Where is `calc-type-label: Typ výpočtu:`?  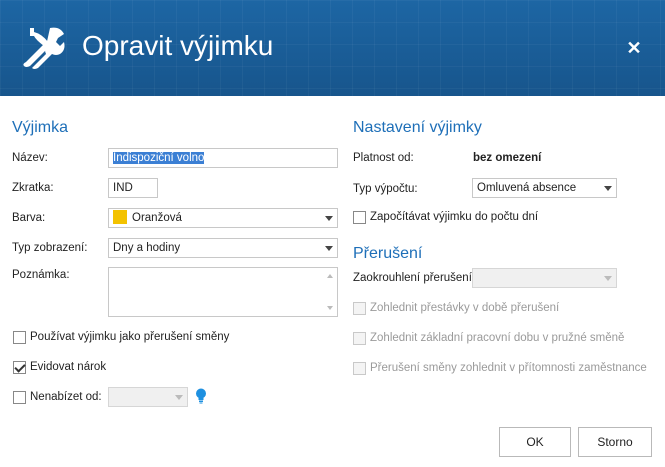
calc-type-label: Typ výpočtu: is located at coordinates (385, 189).